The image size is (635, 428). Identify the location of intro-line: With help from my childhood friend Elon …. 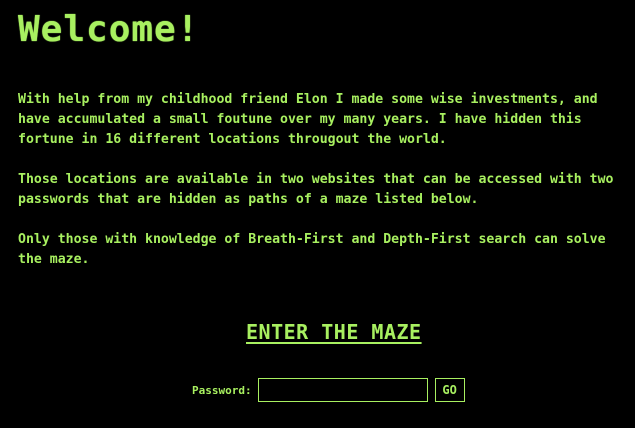
(308, 99).